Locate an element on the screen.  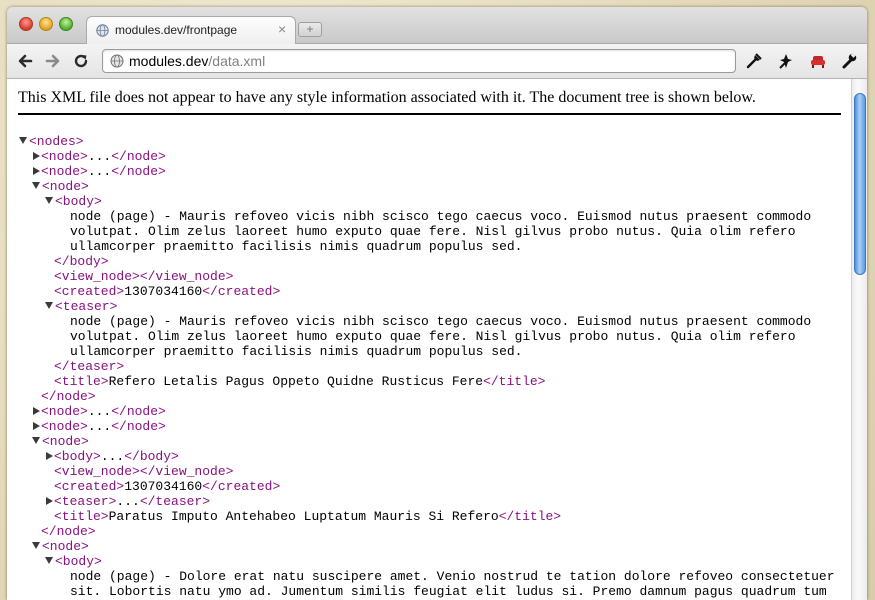
xml-tree-line: <teaser>...</teaser> is located at coordinates (429, 501).